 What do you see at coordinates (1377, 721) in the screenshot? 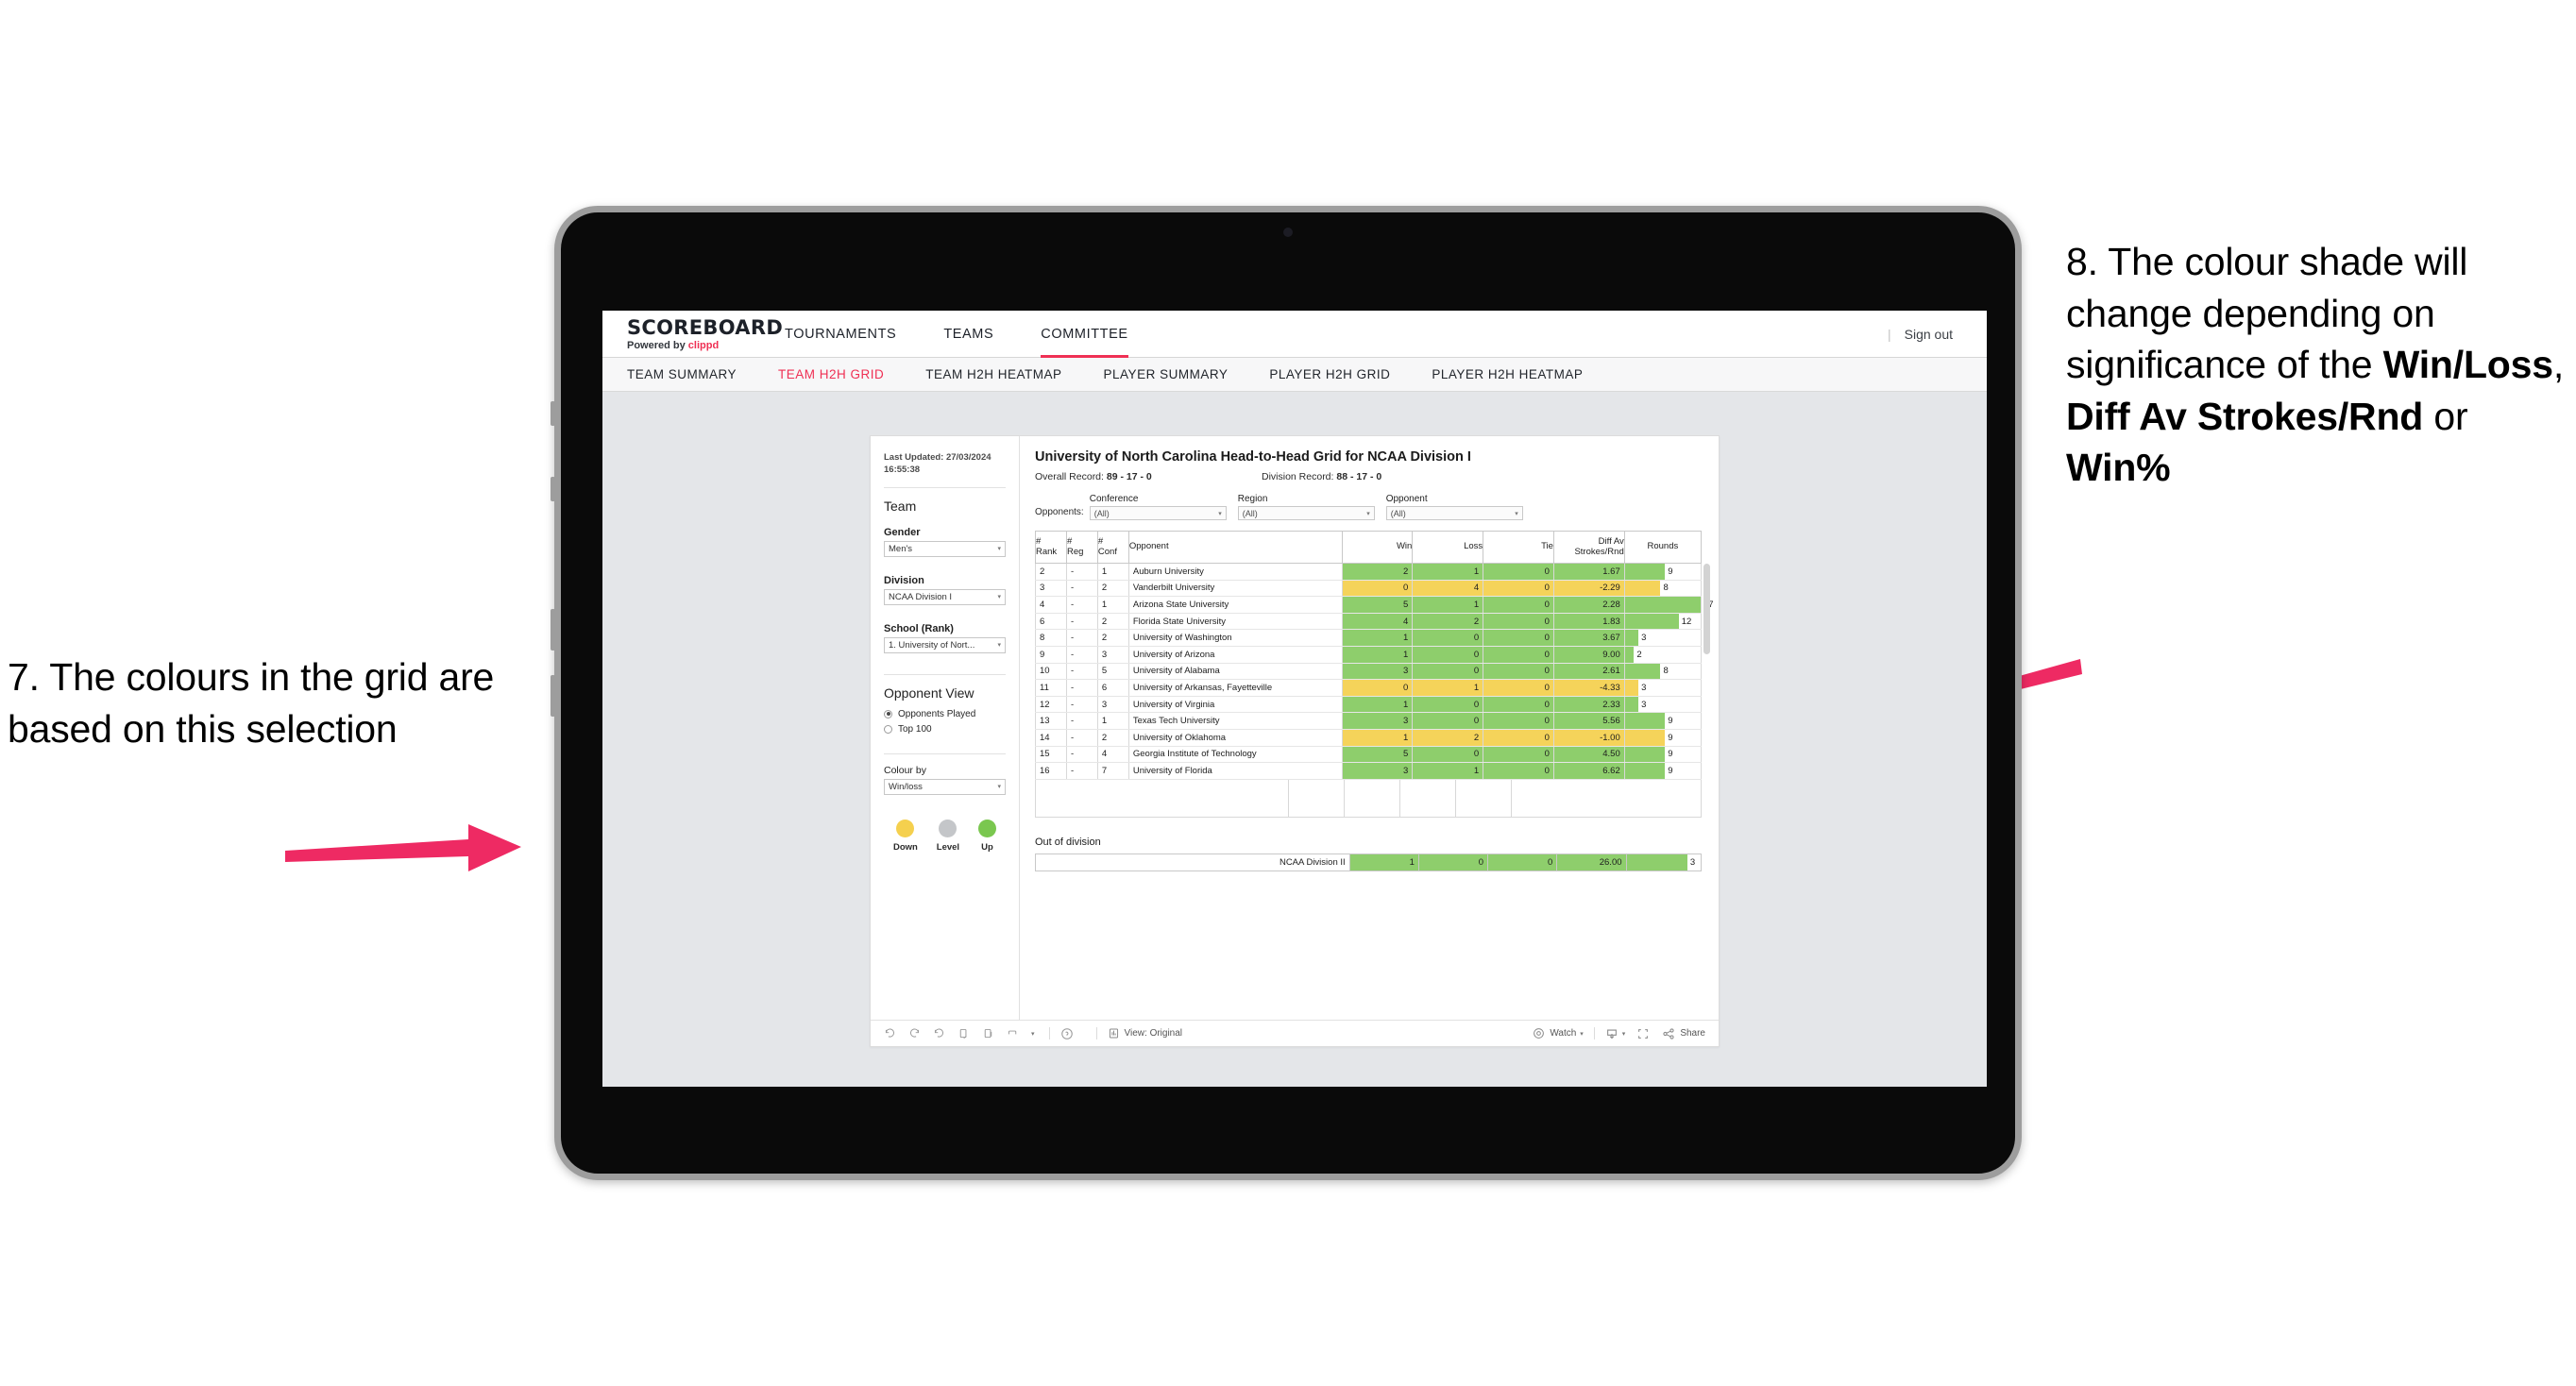
I see `cell-win: 3` at bounding box center [1377, 721].